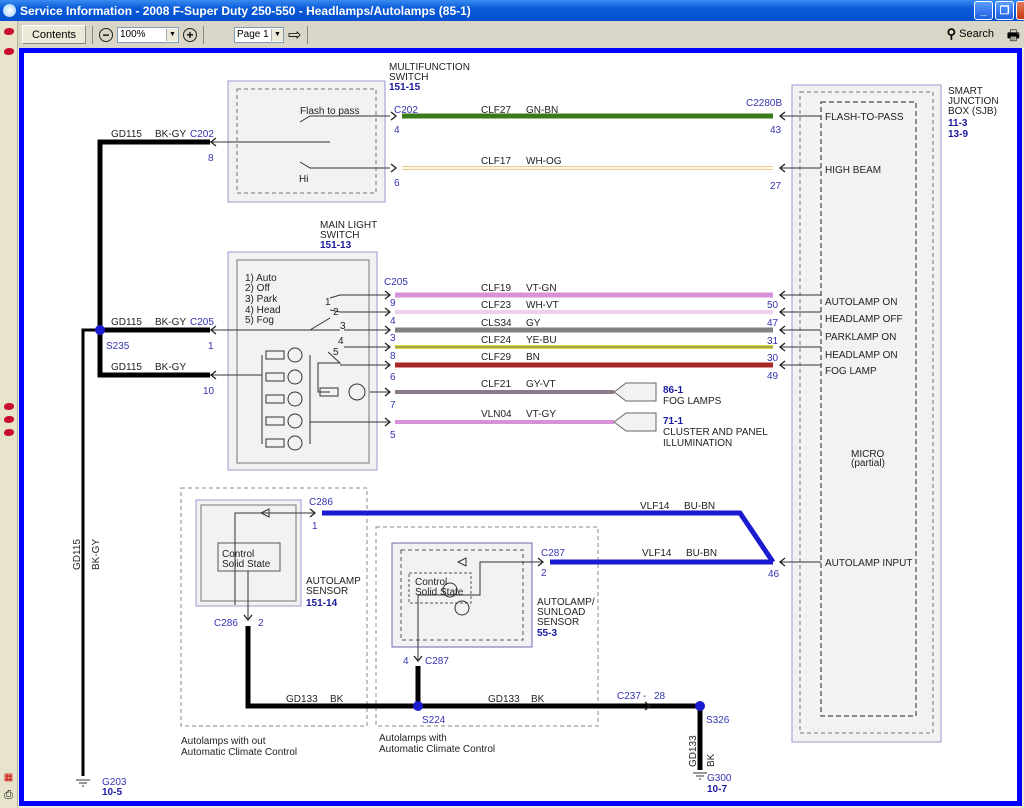 This screenshot has height=808, width=1024. Describe the element at coordinates (393, 303) in the screenshot. I see `diagram-label: 9` at that location.